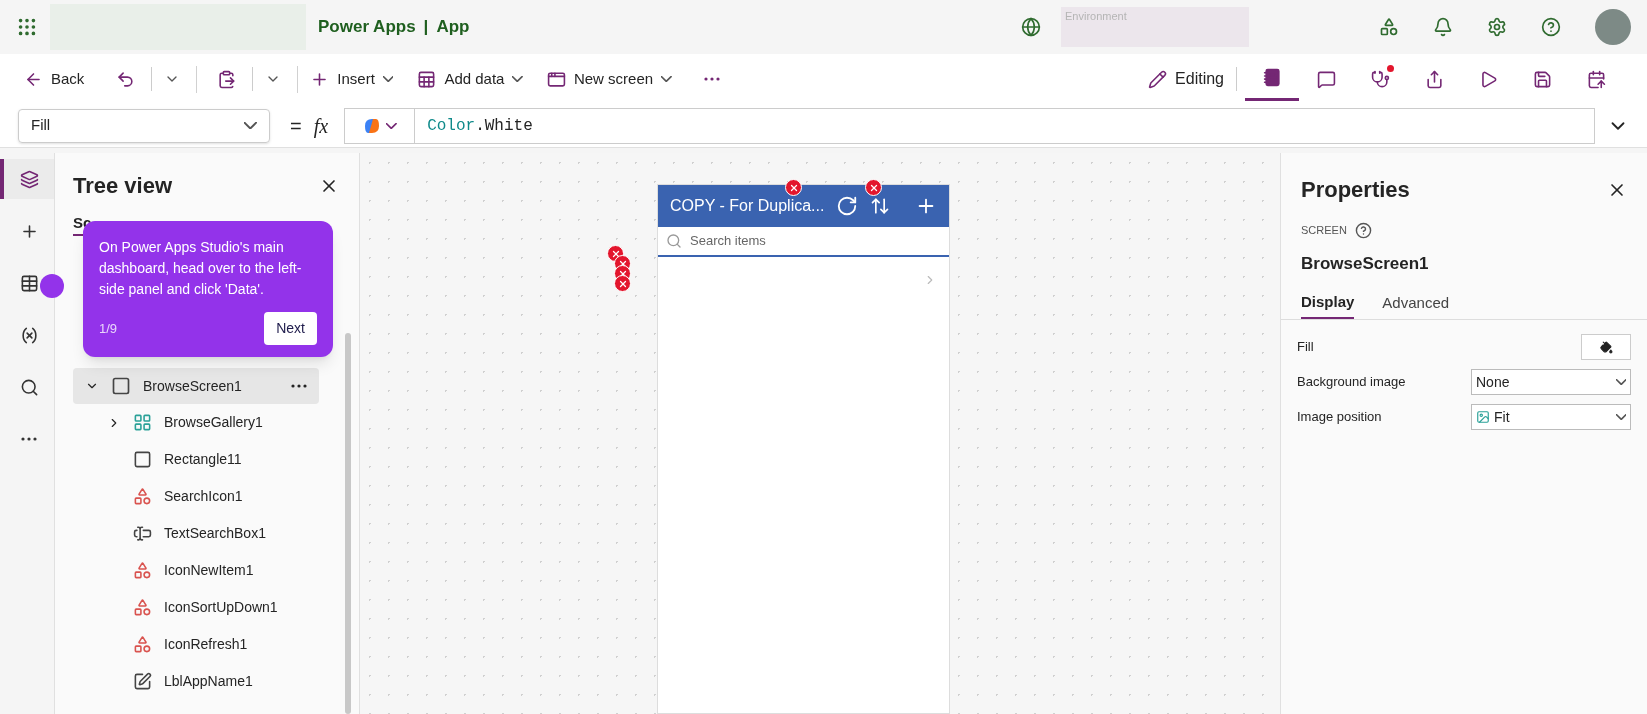  I want to click on layers-rail-button, so click(27, 179).